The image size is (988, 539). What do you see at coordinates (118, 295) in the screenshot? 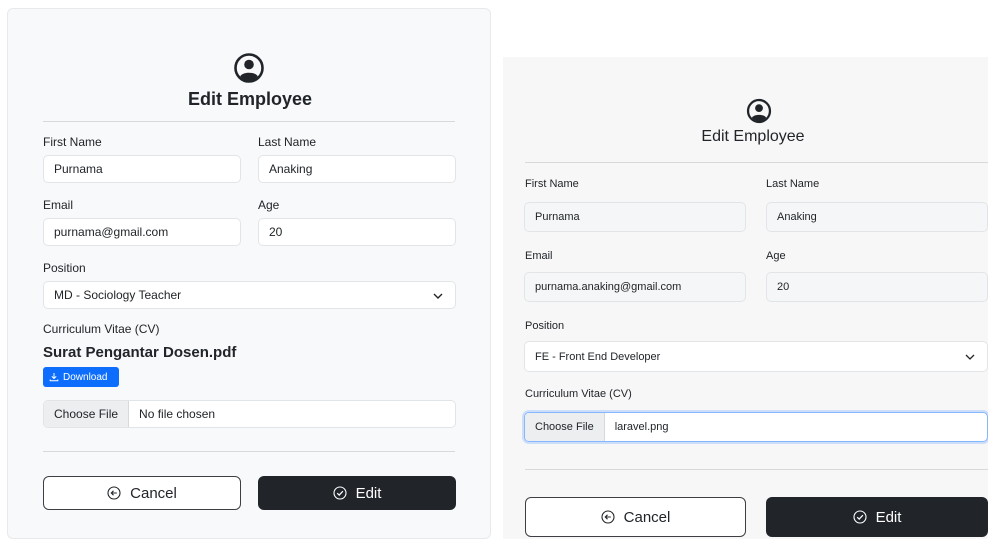
I see `position-selected-value: MD - Sociology Teacher` at bounding box center [118, 295].